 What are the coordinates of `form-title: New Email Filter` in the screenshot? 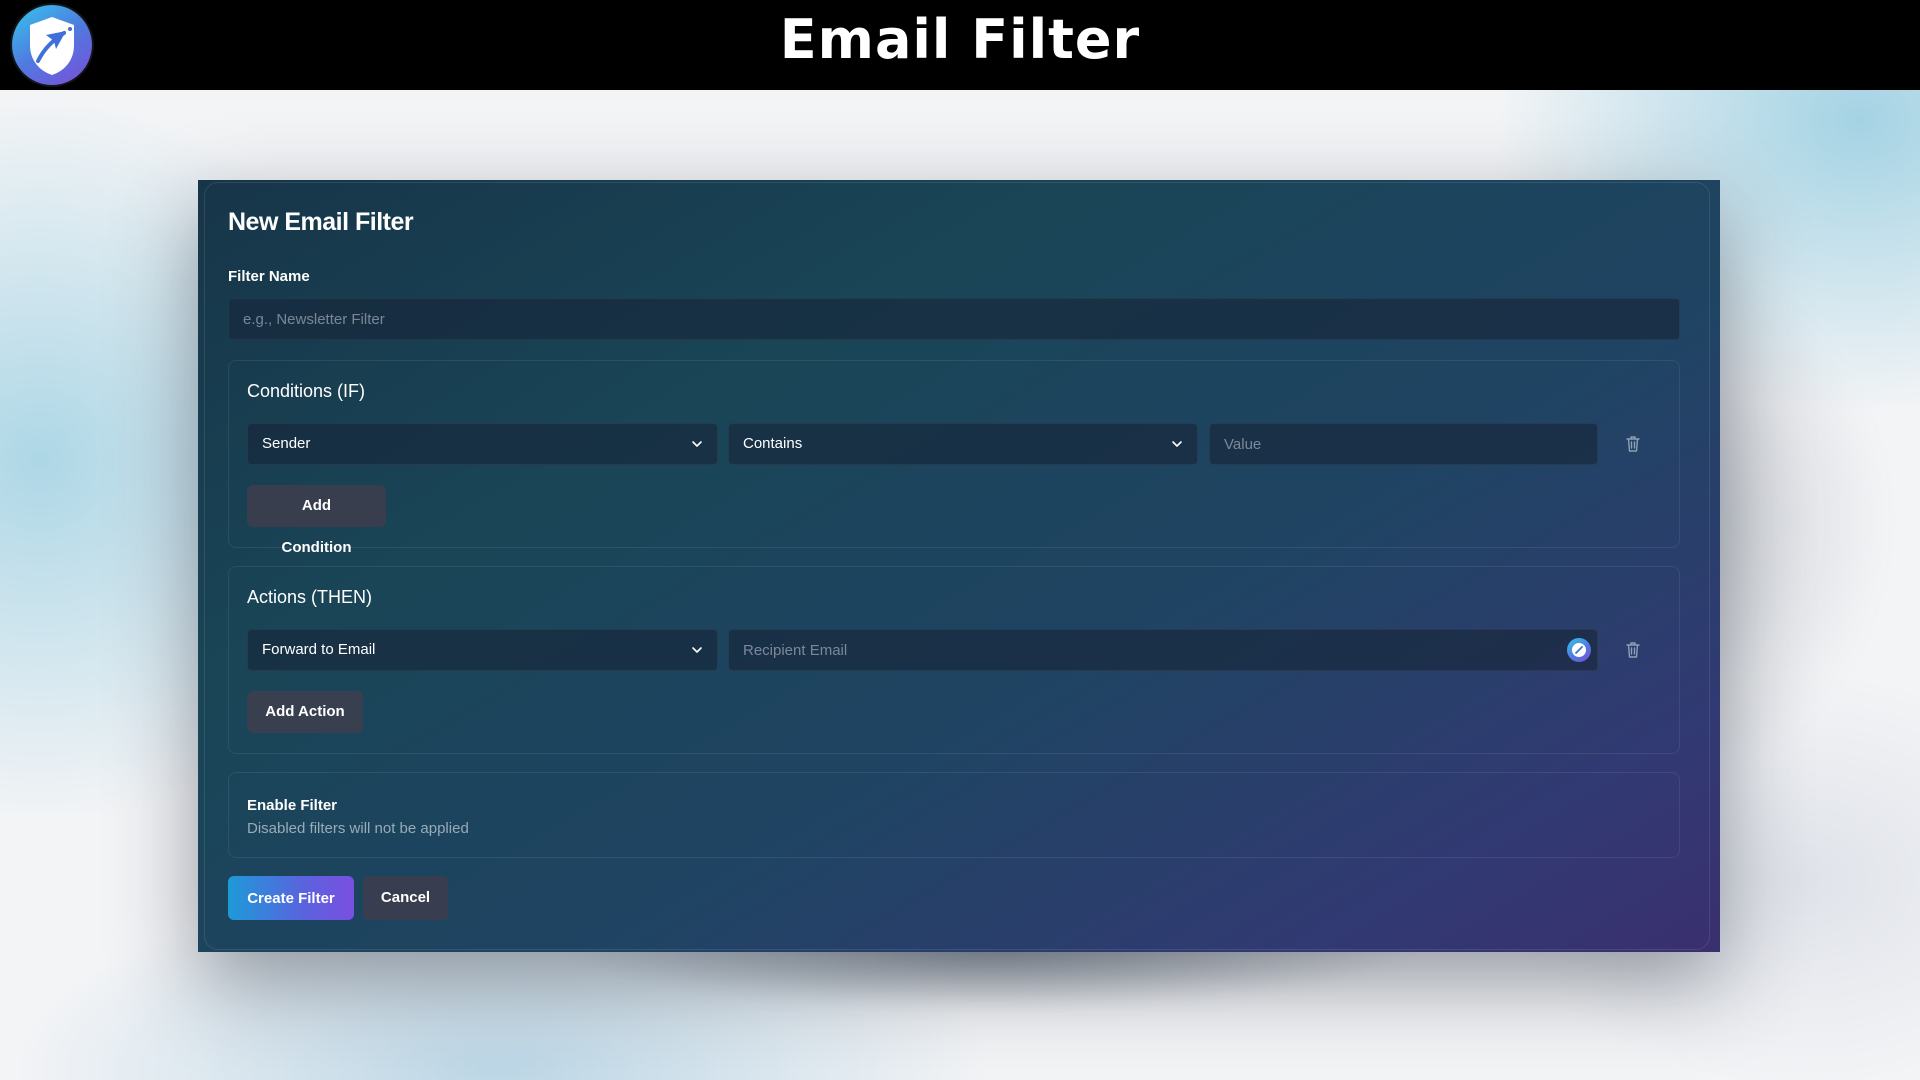 It's located at (321, 222).